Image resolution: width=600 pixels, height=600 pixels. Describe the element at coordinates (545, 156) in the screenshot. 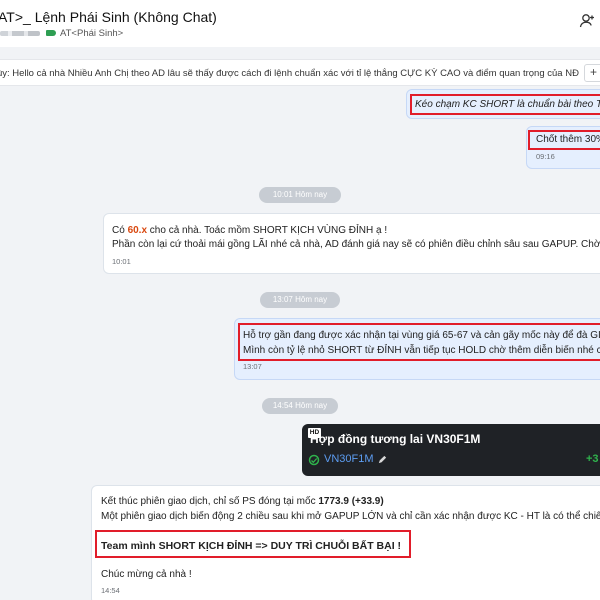

I see `message-time: 09:16` at that location.